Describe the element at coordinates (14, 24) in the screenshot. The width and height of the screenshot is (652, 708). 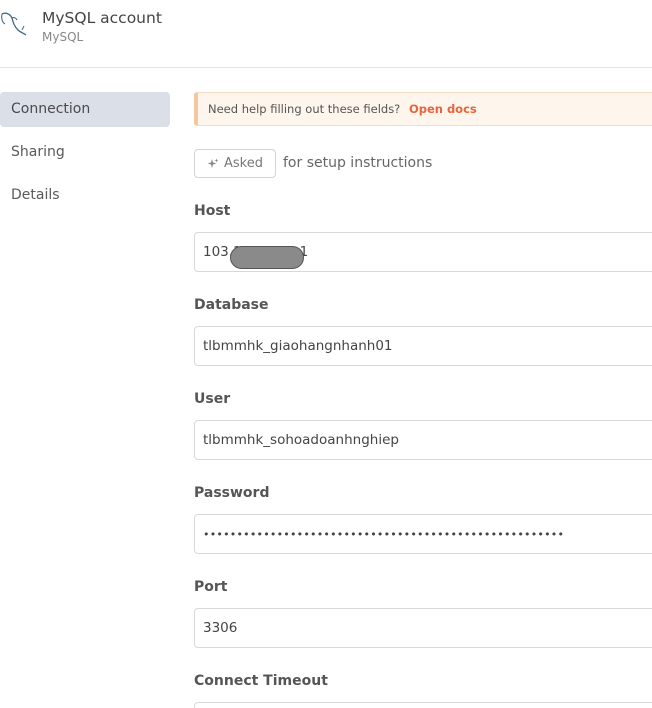
I see `mysql-dolphin-icon` at that location.